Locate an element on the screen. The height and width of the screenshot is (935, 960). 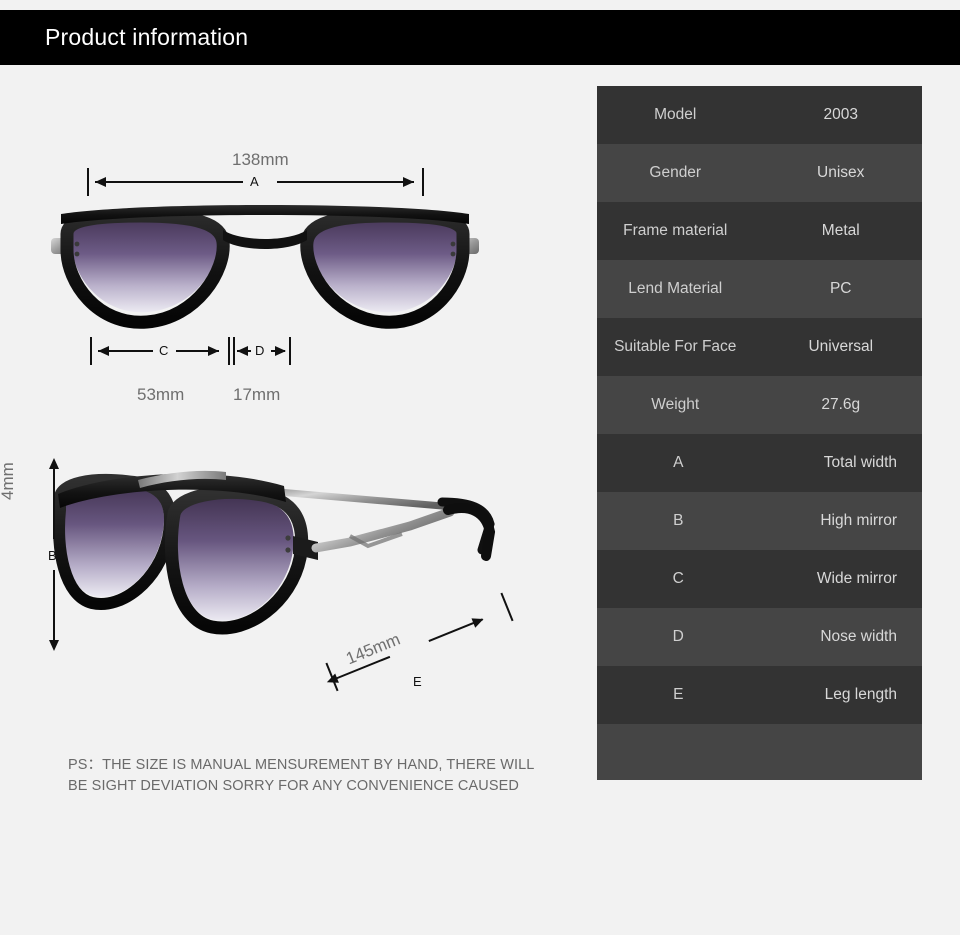
spec-value: 27.6g is located at coordinates (841, 404).